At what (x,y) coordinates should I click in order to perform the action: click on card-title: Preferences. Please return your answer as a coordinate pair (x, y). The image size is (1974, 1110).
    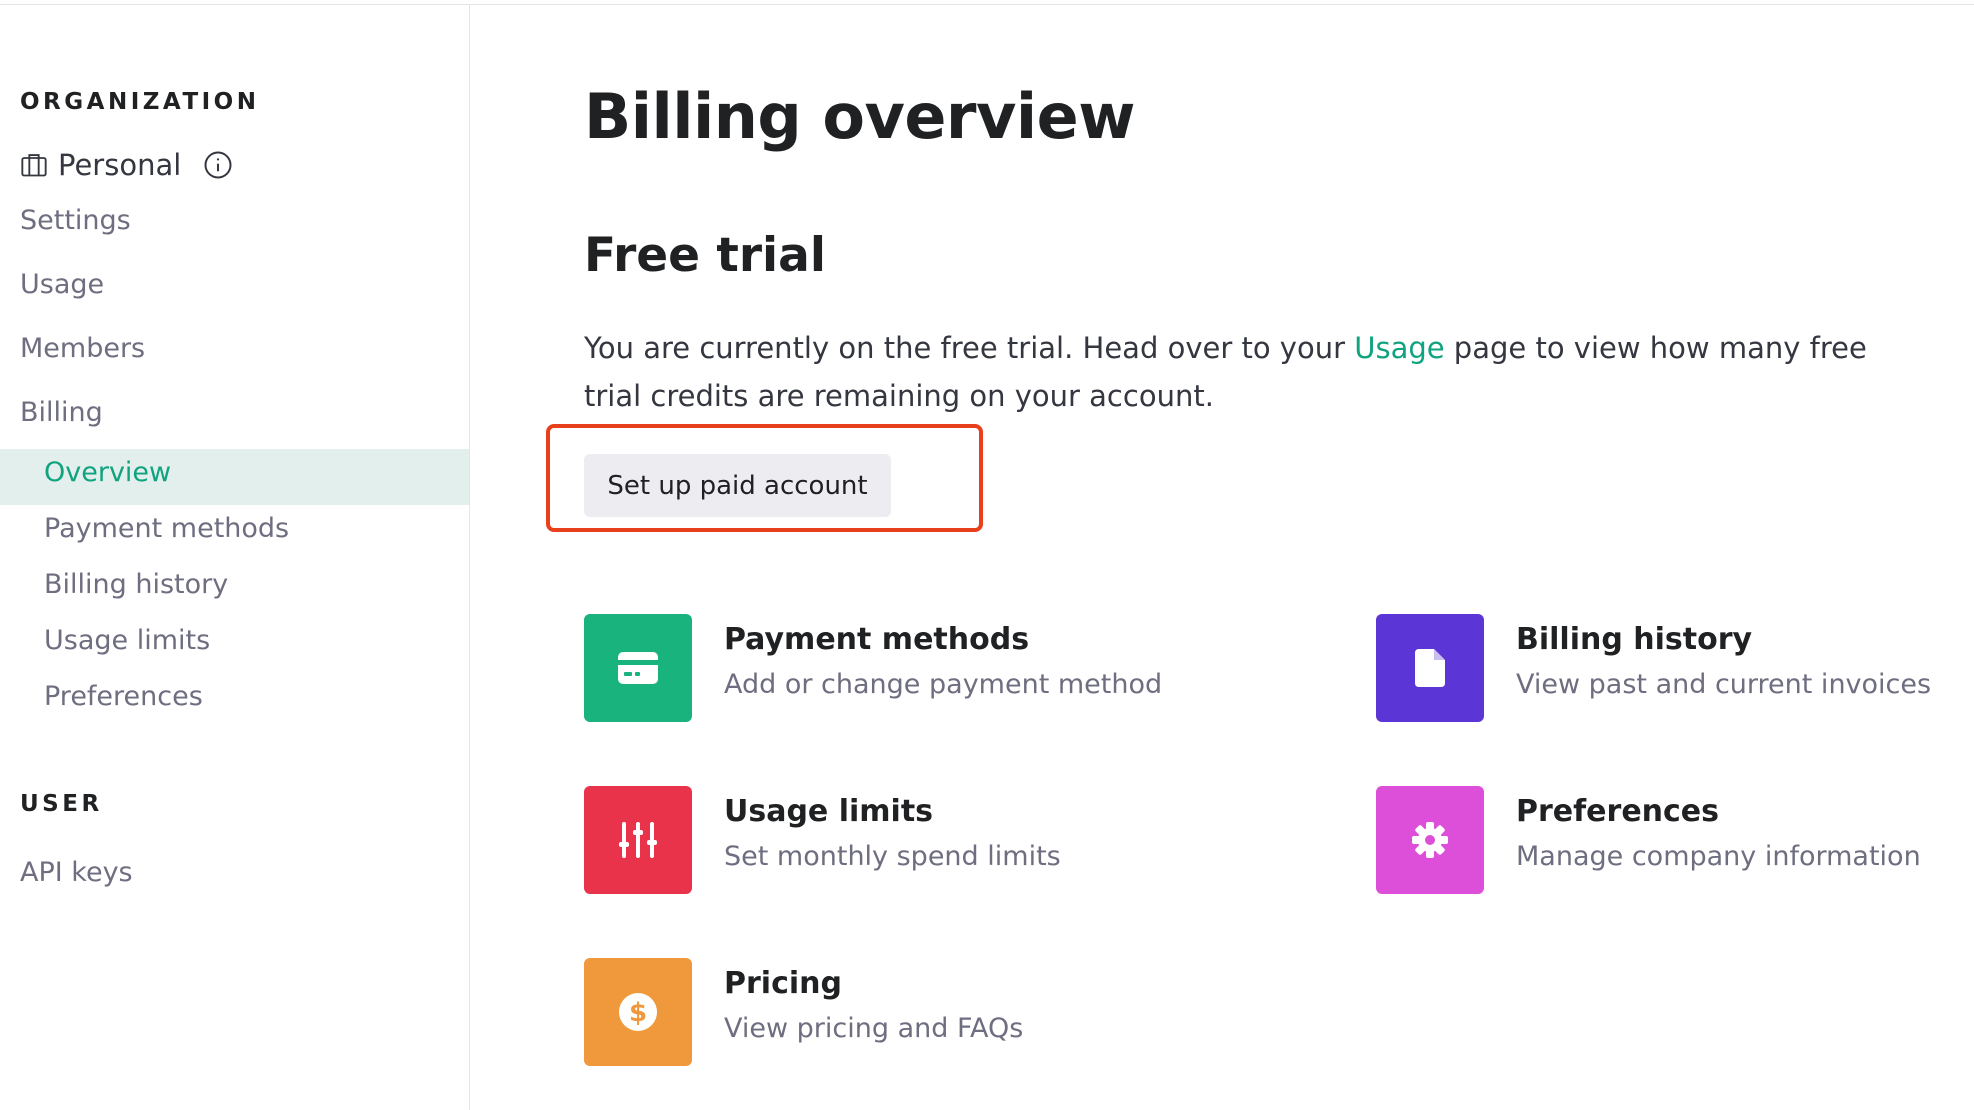
    Looking at the image, I should click on (1618, 811).